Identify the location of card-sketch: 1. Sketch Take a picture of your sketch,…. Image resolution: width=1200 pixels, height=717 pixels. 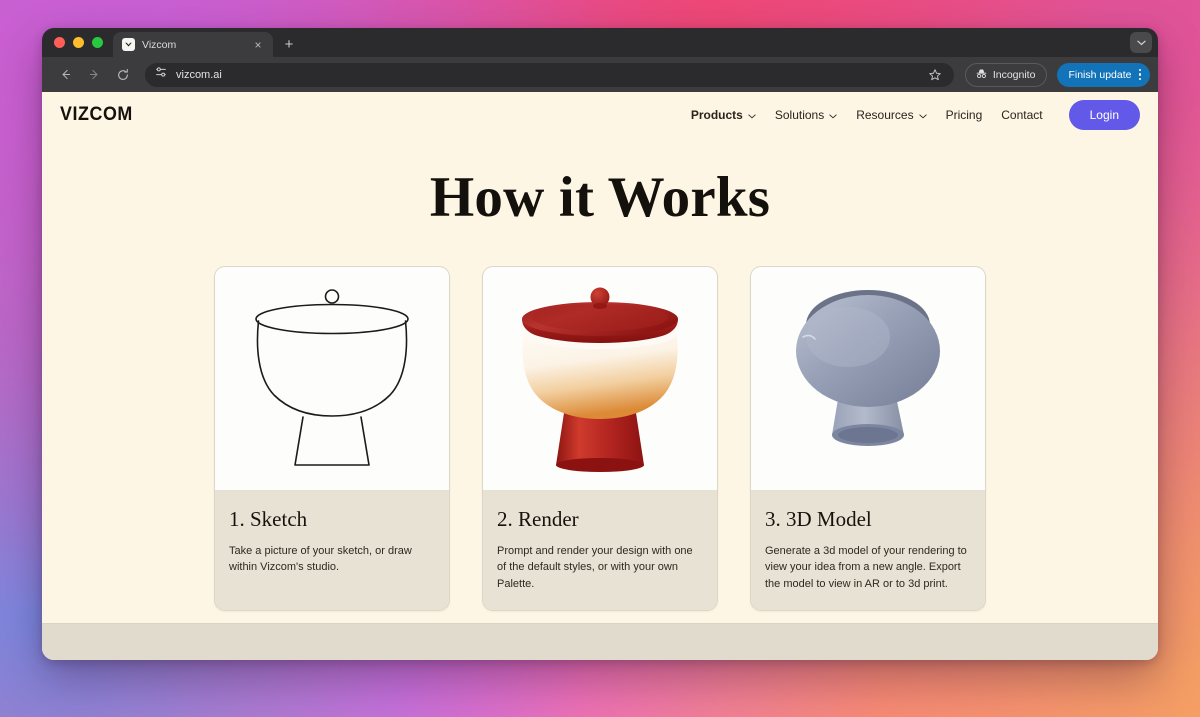
(332, 438).